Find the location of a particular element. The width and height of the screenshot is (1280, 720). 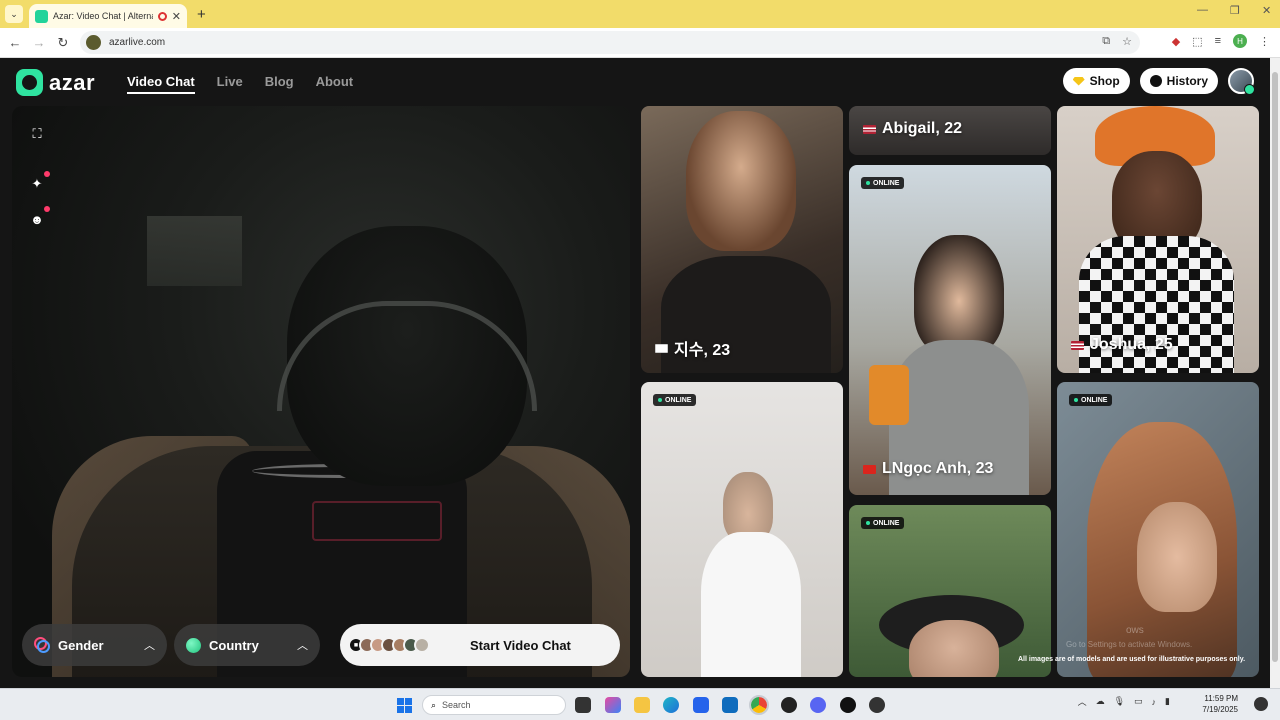

install-icon: ⧉ is located at coordinates (1106, 41).